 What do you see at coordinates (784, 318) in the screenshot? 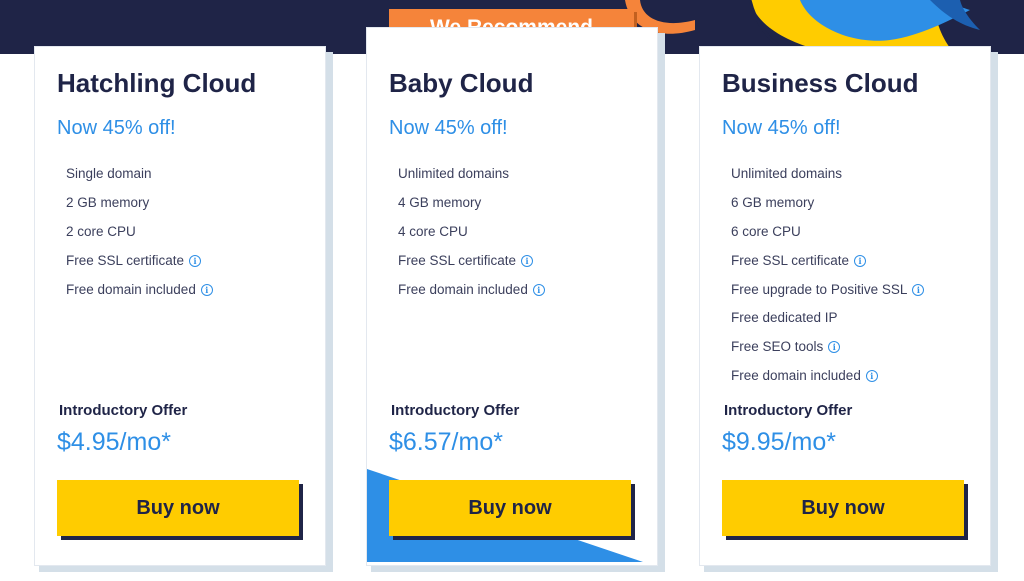
I see `feature-item: Free dedicated IP` at bounding box center [784, 318].